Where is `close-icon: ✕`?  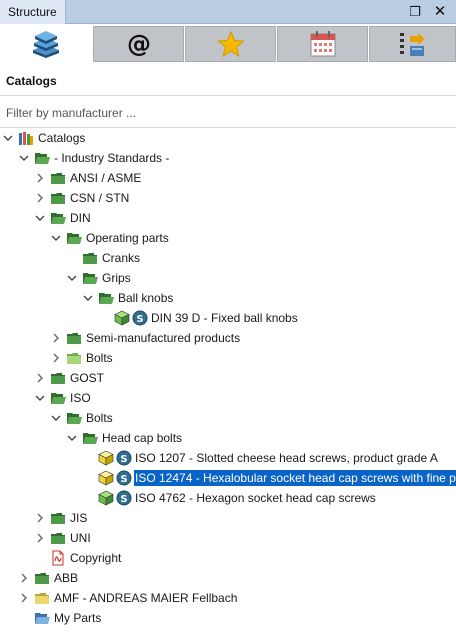
close-icon: ✕ is located at coordinates (440, 12).